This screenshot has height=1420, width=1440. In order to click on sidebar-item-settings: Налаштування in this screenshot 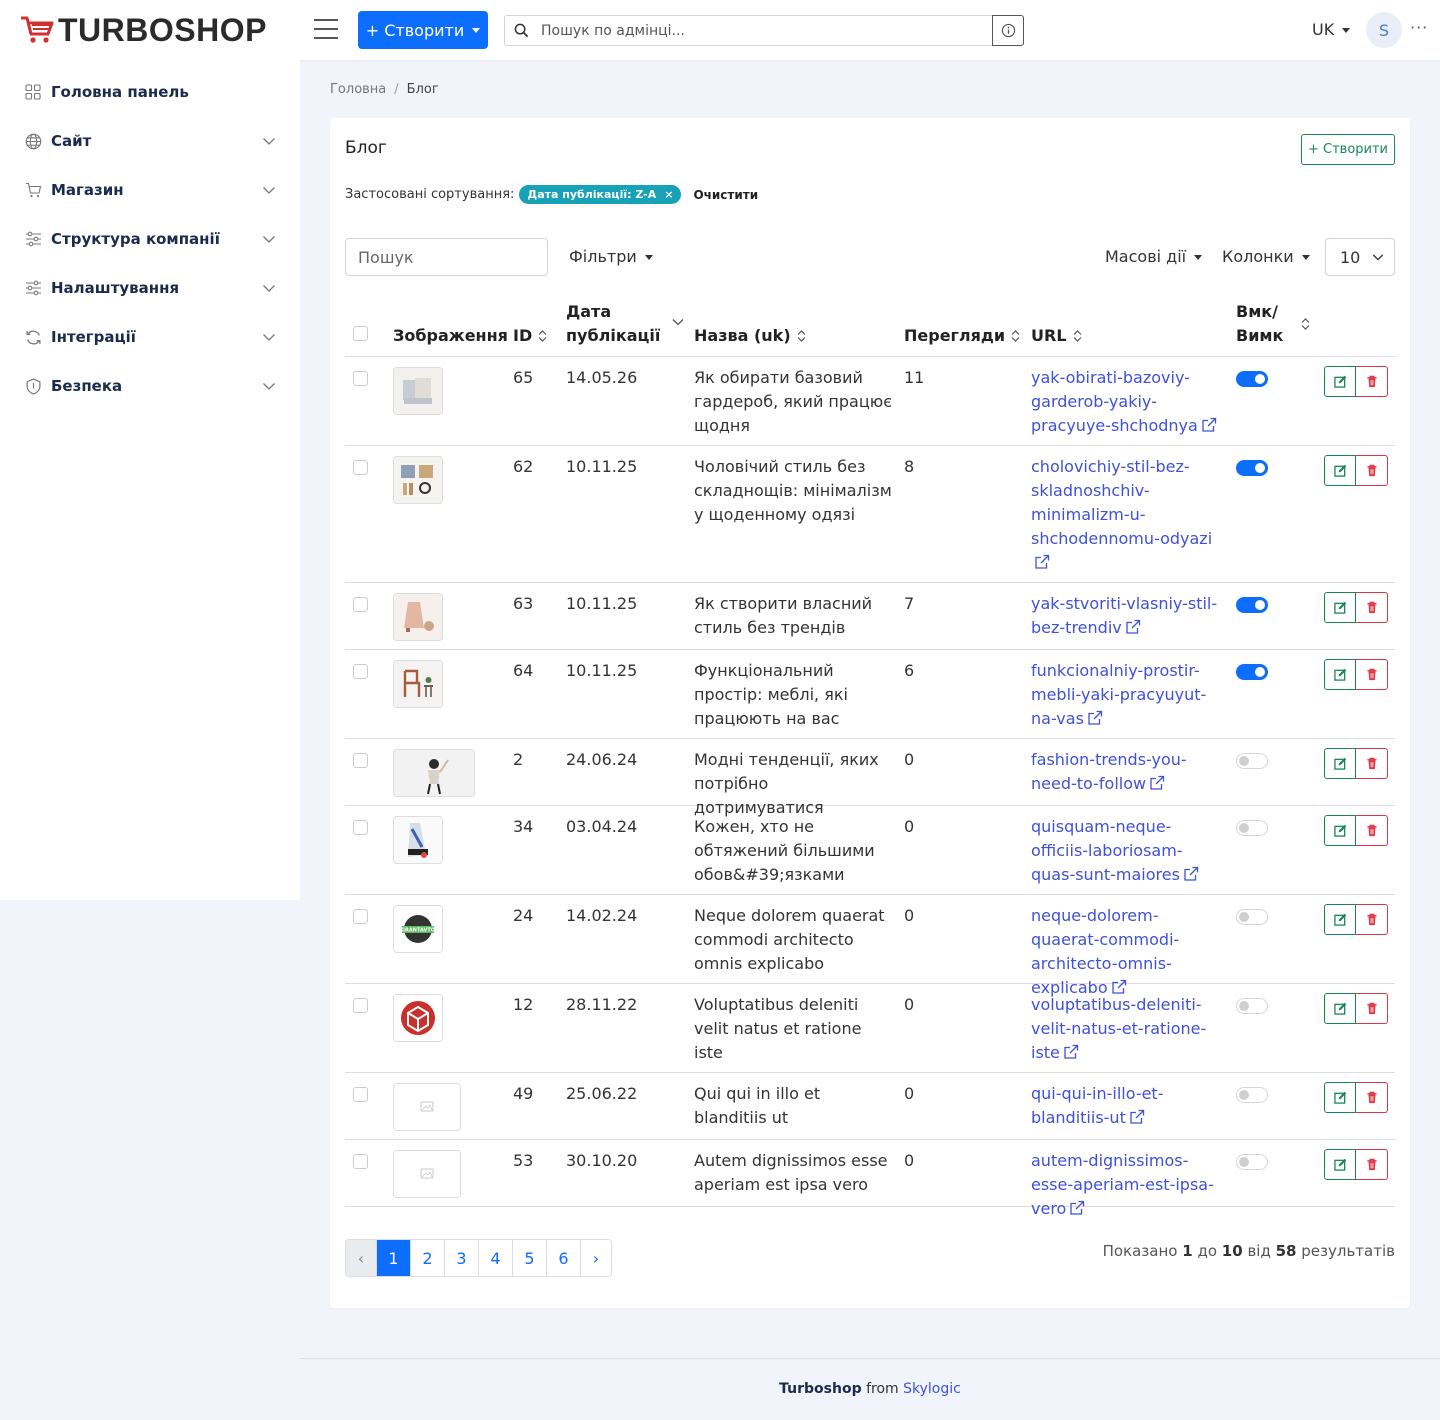, I will do `click(150, 288)`.